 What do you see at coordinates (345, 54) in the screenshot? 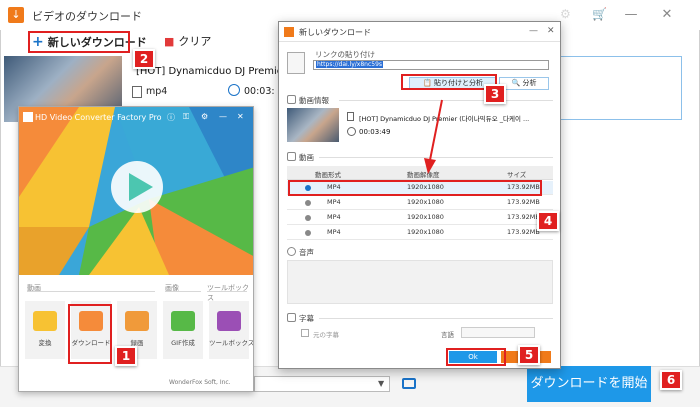
I see `paste-link-label: リンクの貼り付け` at bounding box center [345, 54].